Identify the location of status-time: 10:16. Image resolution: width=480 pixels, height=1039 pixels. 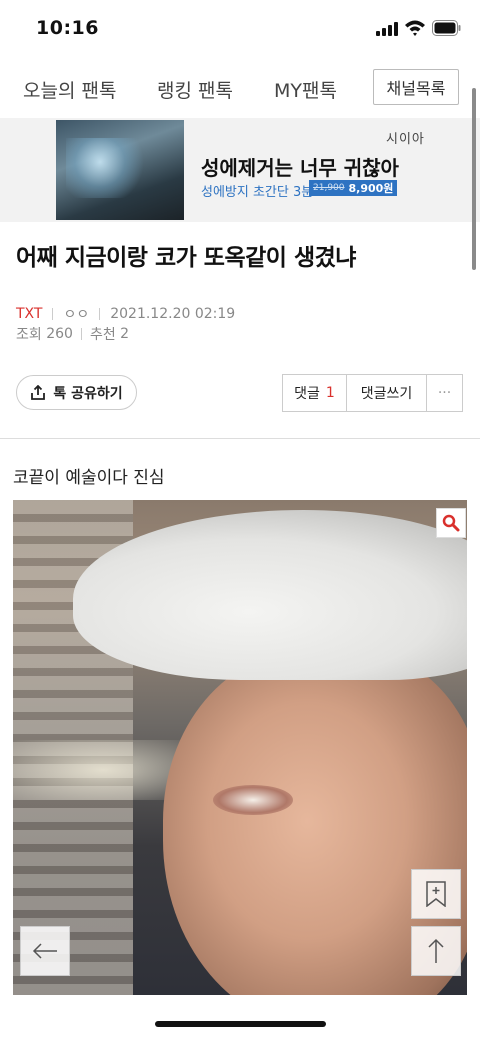
(67, 28).